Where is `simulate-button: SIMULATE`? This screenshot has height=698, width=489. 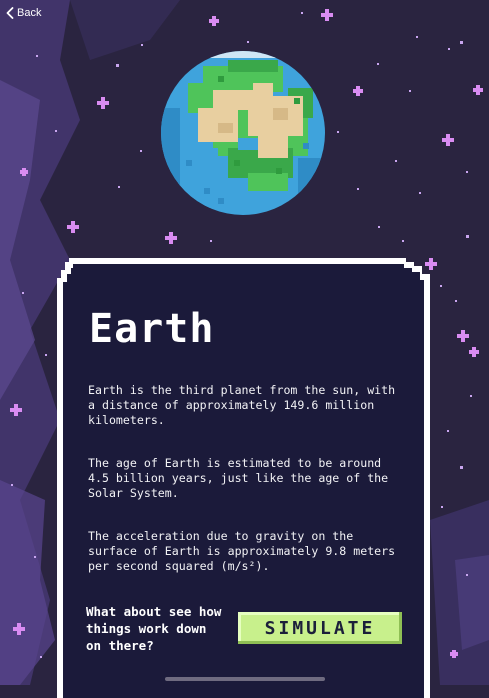
simulate-button: SIMULATE is located at coordinates (320, 628).